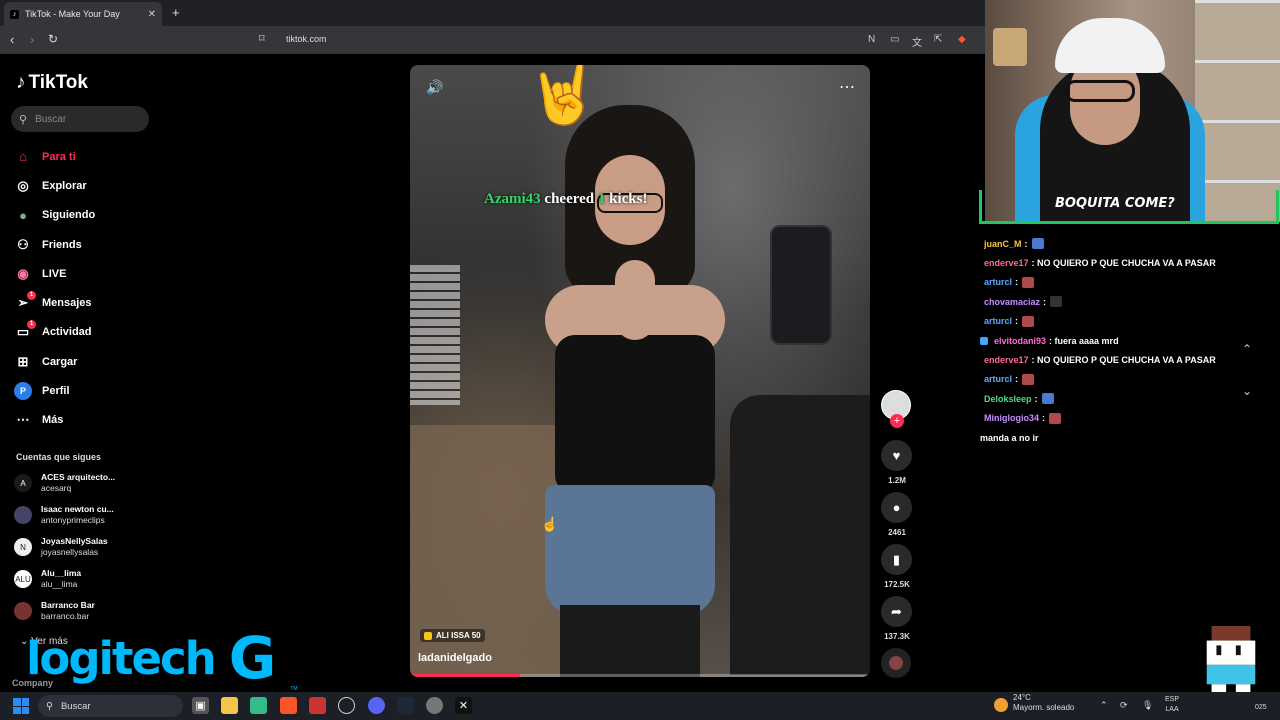 The image size is (1280, 720). Describe the element at coordinates (346, 705) in the screenshot. I see `obs-icon` at that location.